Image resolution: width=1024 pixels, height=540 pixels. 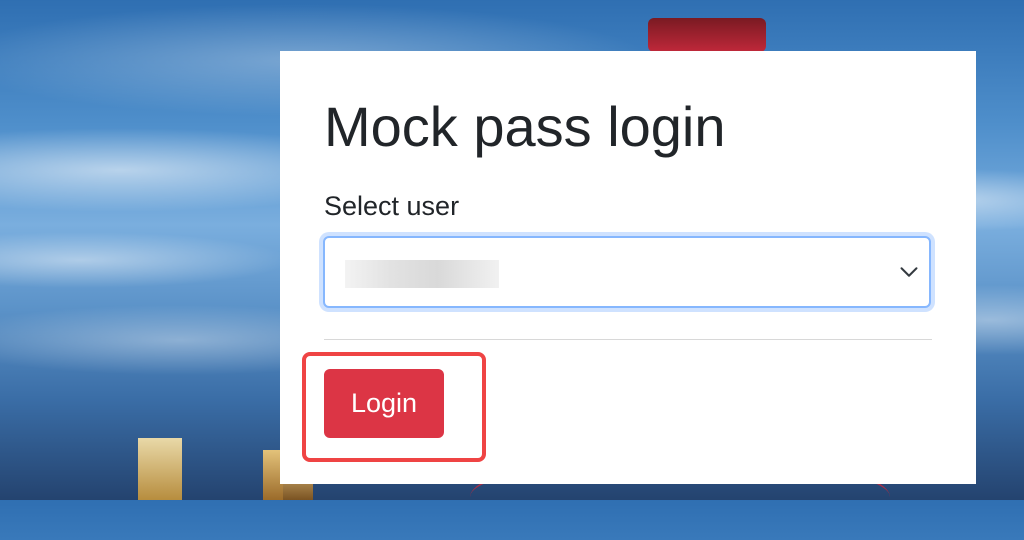 I want to click on background-building, so click(x=160, y=469).